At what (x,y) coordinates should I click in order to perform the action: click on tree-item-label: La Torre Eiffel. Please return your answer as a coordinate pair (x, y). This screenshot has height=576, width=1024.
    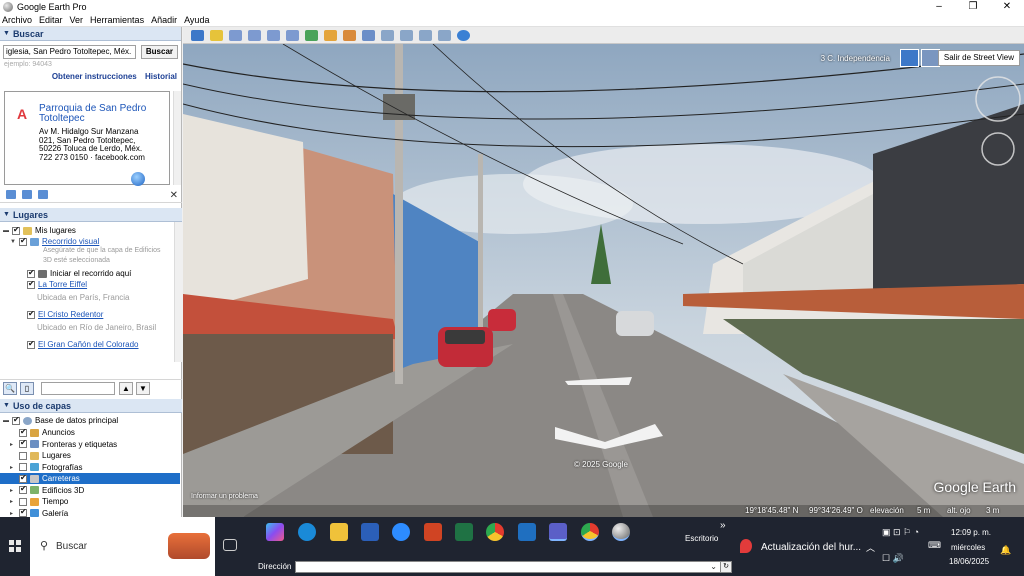
    Looking at the image, I should click on (62, 284).